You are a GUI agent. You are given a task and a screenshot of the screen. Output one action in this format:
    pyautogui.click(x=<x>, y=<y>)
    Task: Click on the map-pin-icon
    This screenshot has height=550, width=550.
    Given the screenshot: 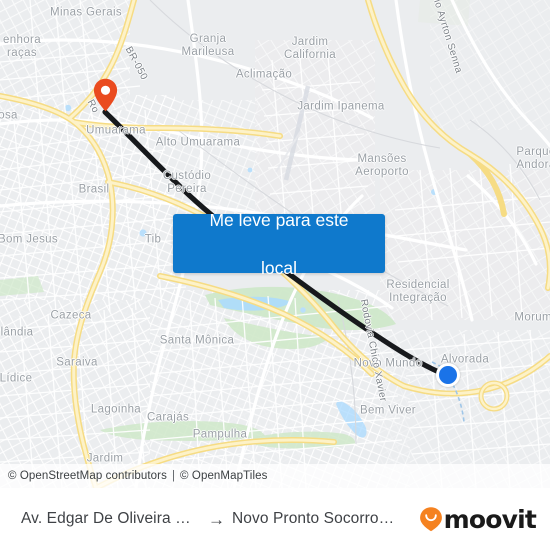 What is the action you would take?
    pyautogui.click(x=105, y=95)
    